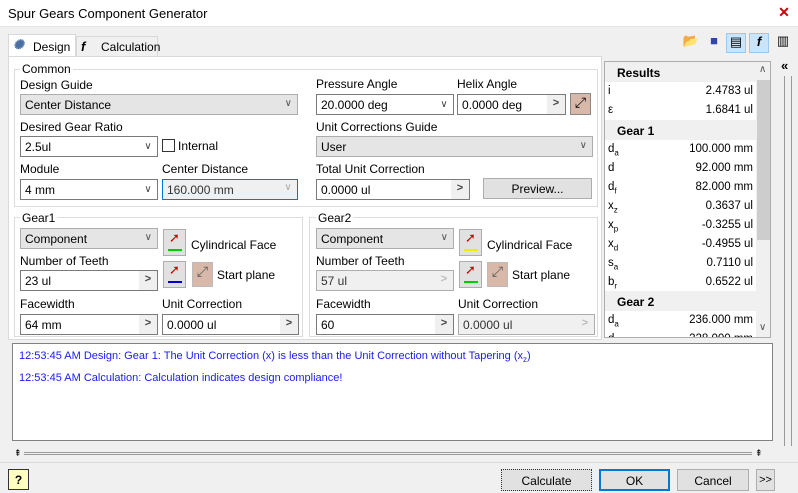 This screenshot has height=493, width=798. Describe the element at coordinates (546, 480) in the screenshot. I see `calculate-button: Calculate` at that location.